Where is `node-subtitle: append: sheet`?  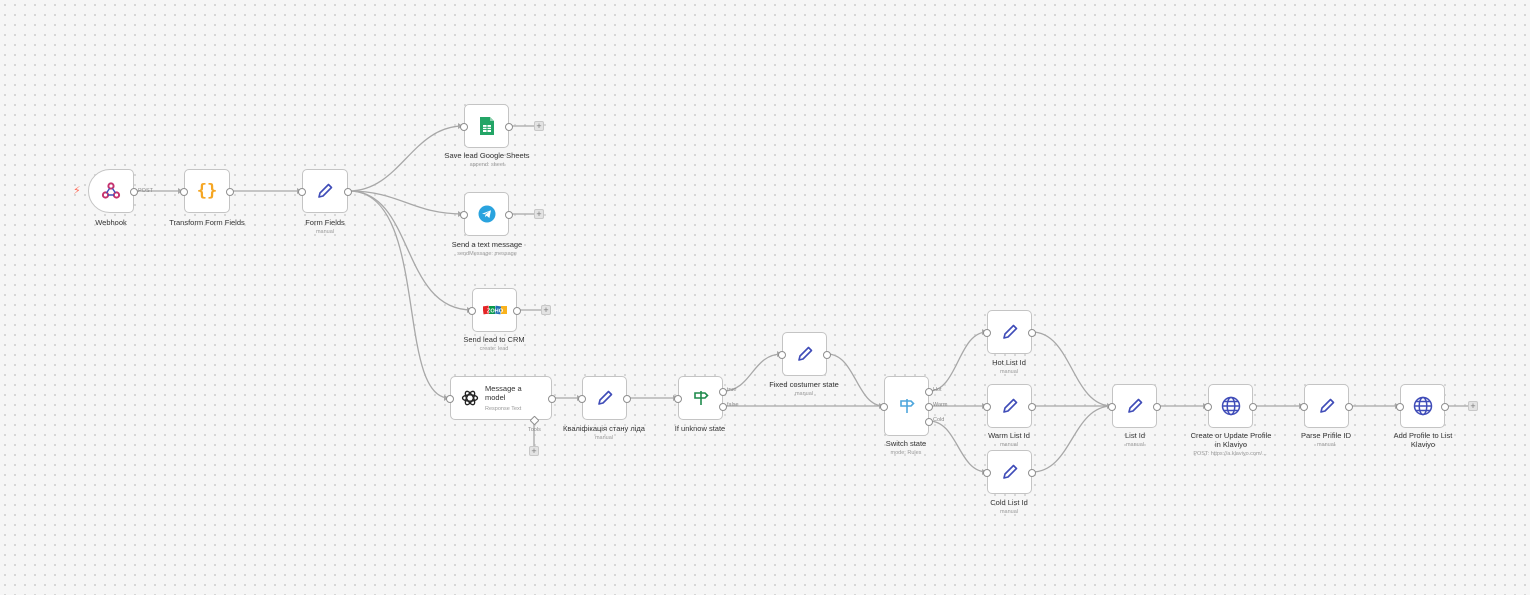 node-subtitle: append: sheet is located at coordinates (487, 165).